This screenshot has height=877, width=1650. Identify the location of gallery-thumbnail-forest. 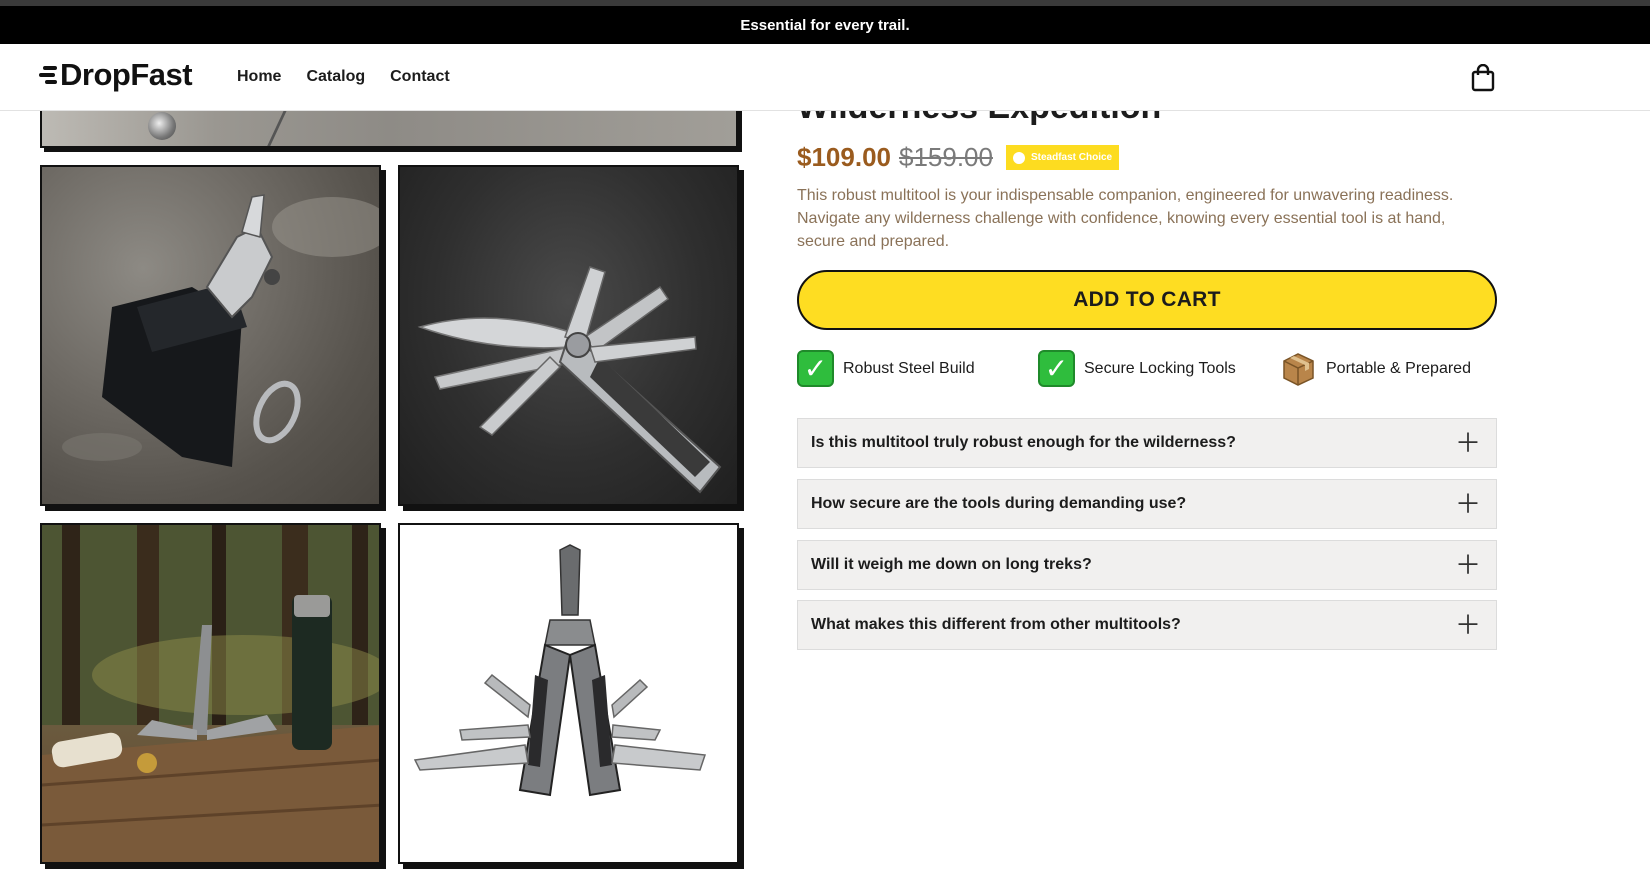
(210, 693).